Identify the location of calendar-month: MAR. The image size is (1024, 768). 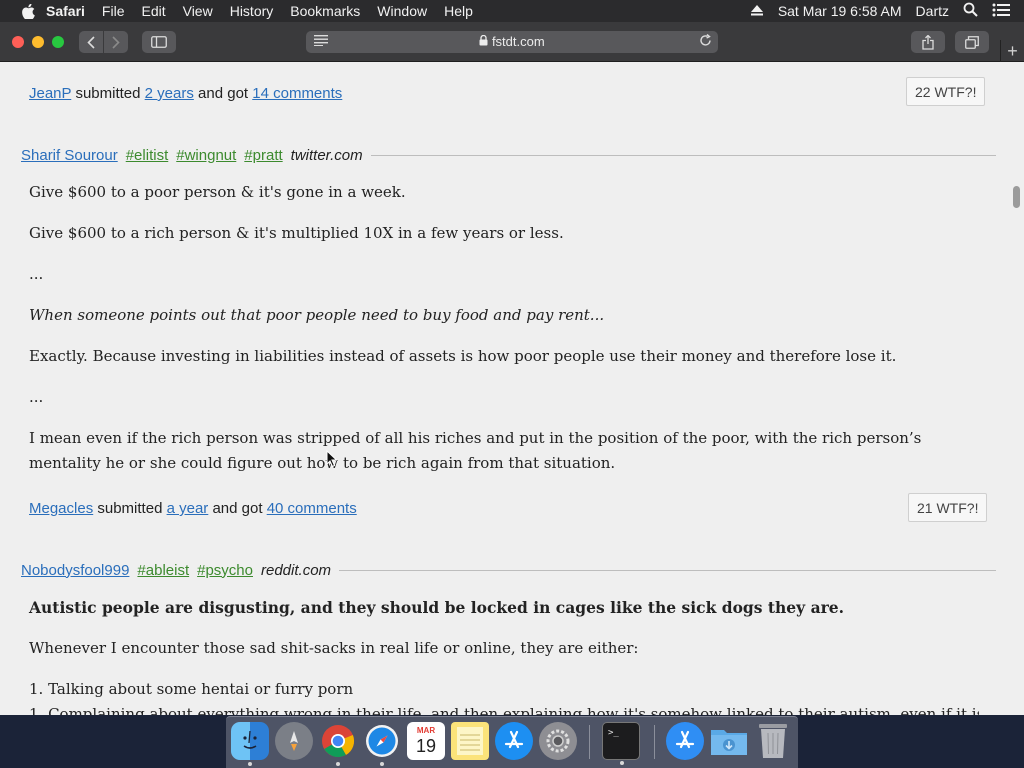
(426, 730).